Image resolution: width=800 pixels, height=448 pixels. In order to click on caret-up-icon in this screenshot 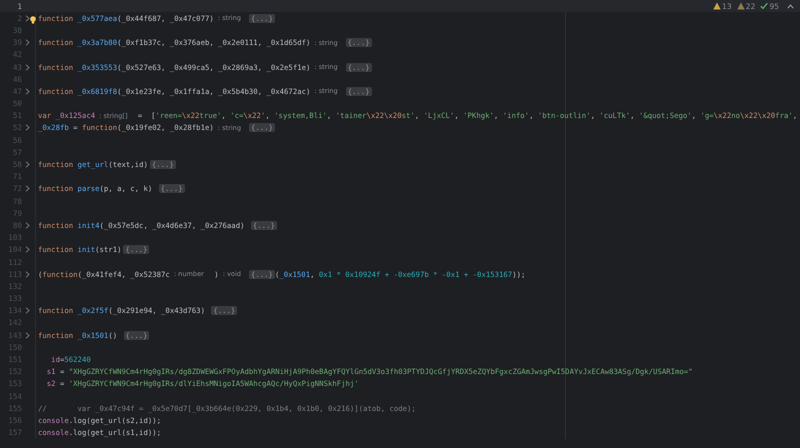, I will do `click(790, 6)`.